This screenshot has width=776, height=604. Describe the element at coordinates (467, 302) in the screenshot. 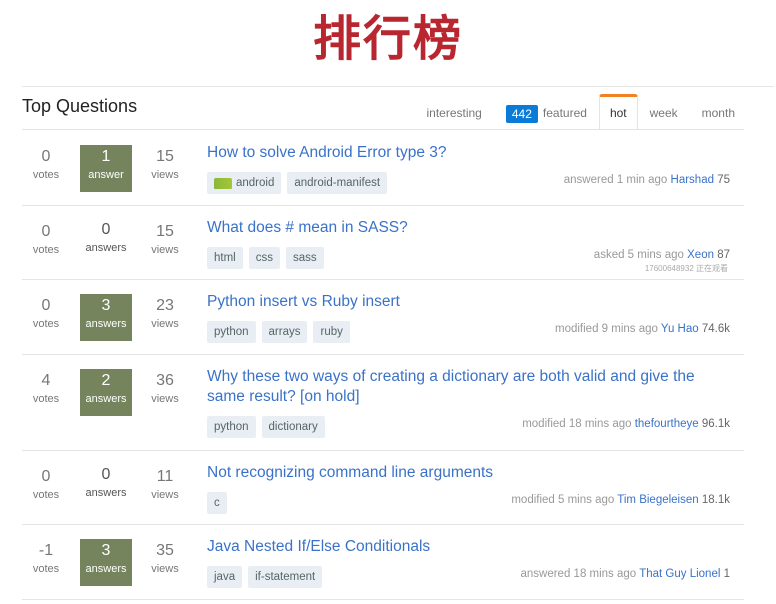

I see `question-title-link: Python insert vs Ruby insert` at that location.